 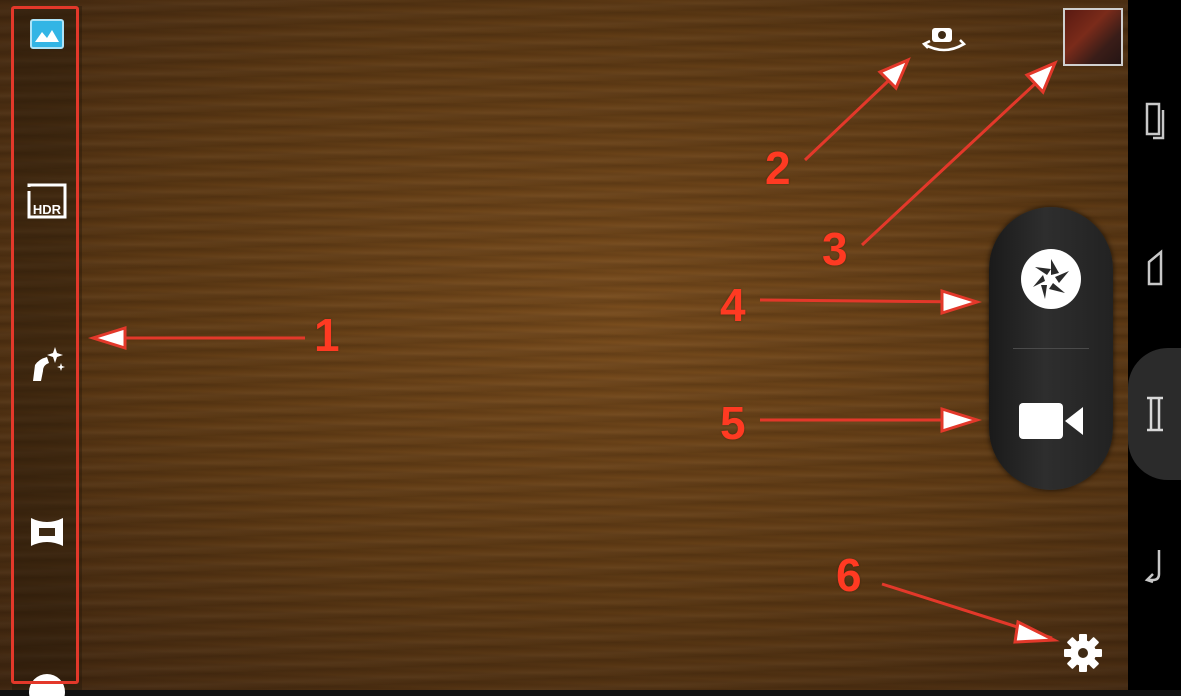 I want to click on gallery-thumbnail, so click(x=1093, y=37).